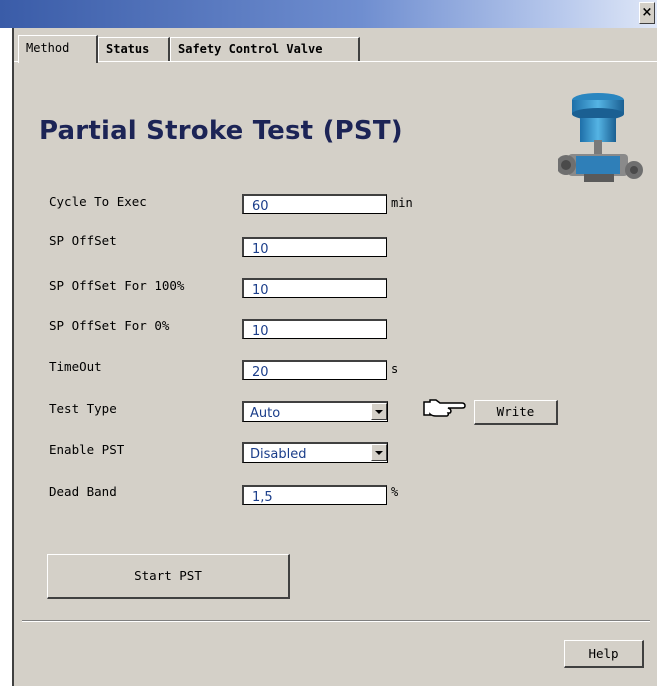  What do you see at coordinates (516, 412) in the screenshot?
I see `write-button: Write` at bounding box center [516, 412].